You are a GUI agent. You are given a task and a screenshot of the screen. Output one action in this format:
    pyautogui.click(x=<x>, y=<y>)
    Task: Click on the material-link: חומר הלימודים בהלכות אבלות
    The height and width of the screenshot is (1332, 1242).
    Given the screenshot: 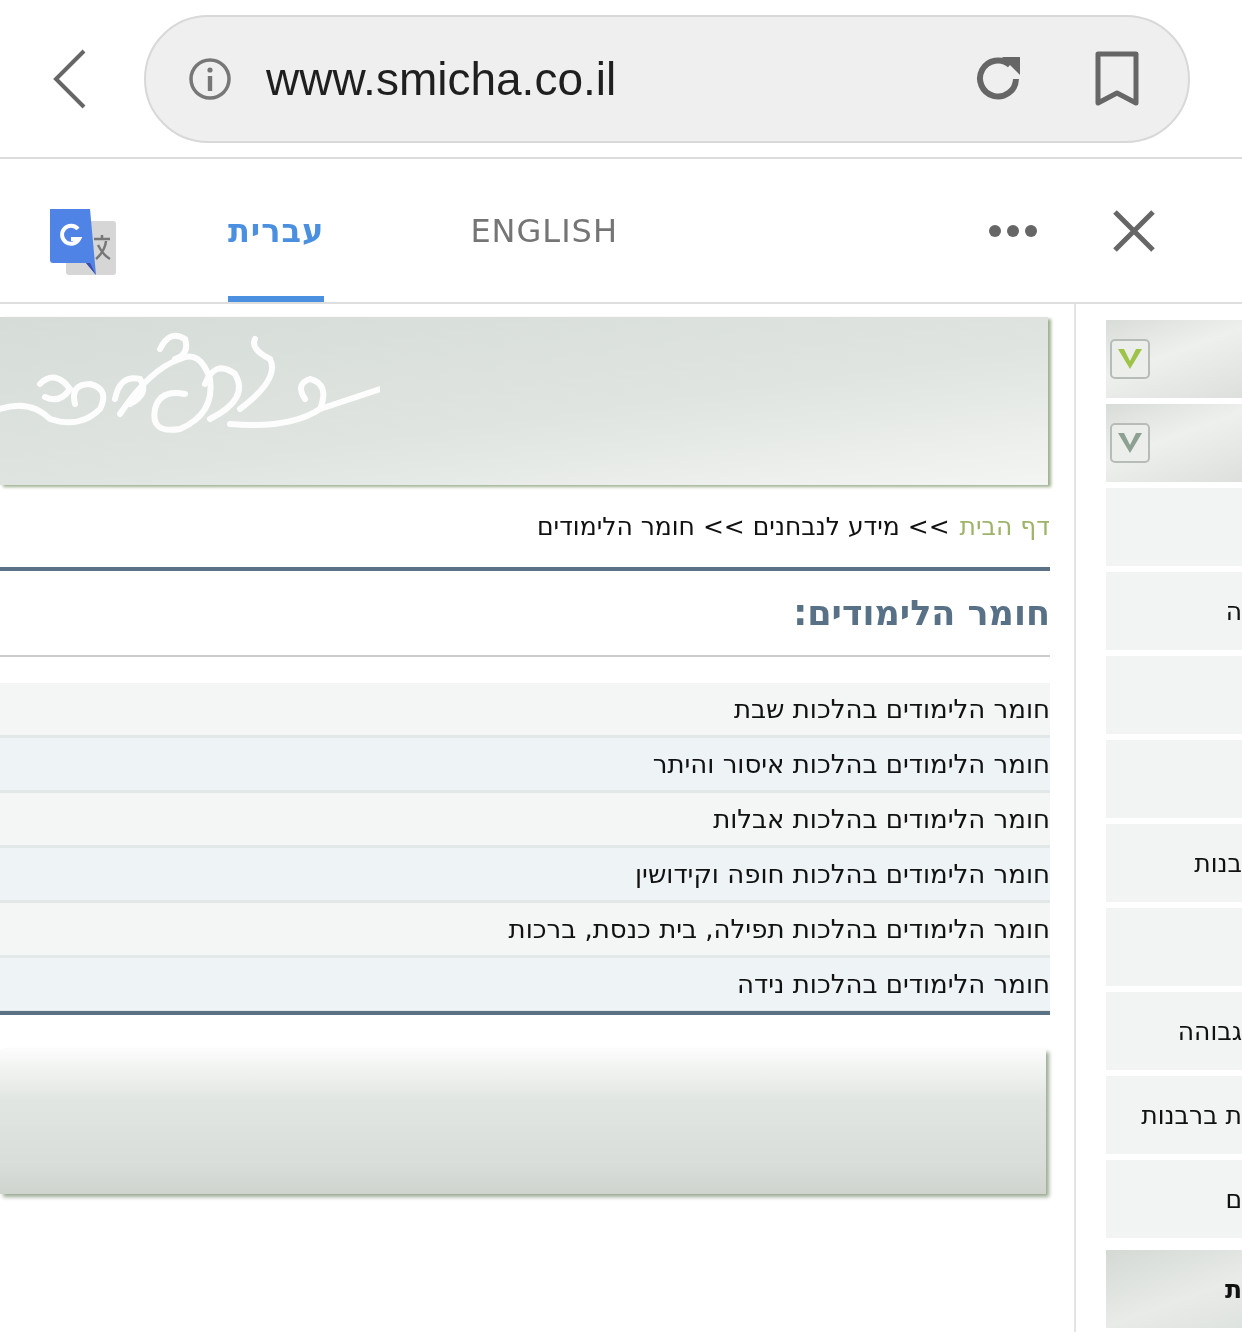 What is the action you would take?
    pyautogui.click(x=525, y=820)
    